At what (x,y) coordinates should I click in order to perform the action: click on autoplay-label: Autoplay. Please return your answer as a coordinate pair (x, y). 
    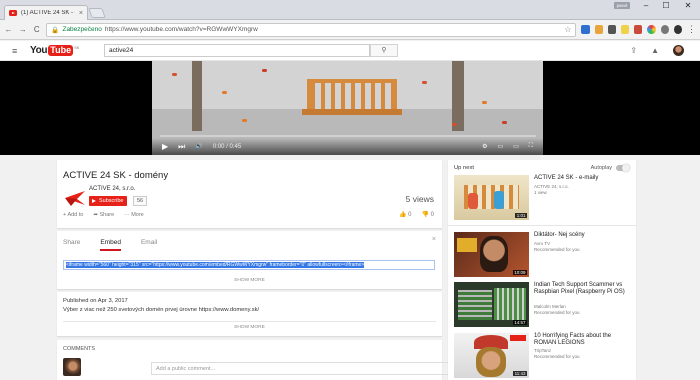
    Looking at the image, I should click on (601, 168).